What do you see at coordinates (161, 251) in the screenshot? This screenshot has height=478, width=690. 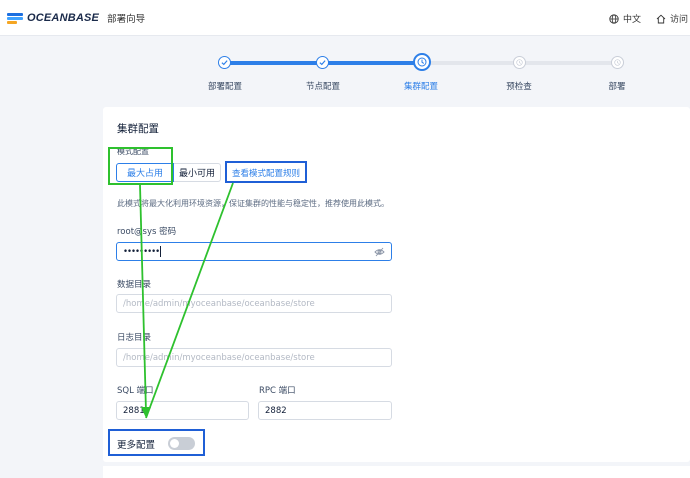 I see `text-cursor` at bounding box center [161, 251].